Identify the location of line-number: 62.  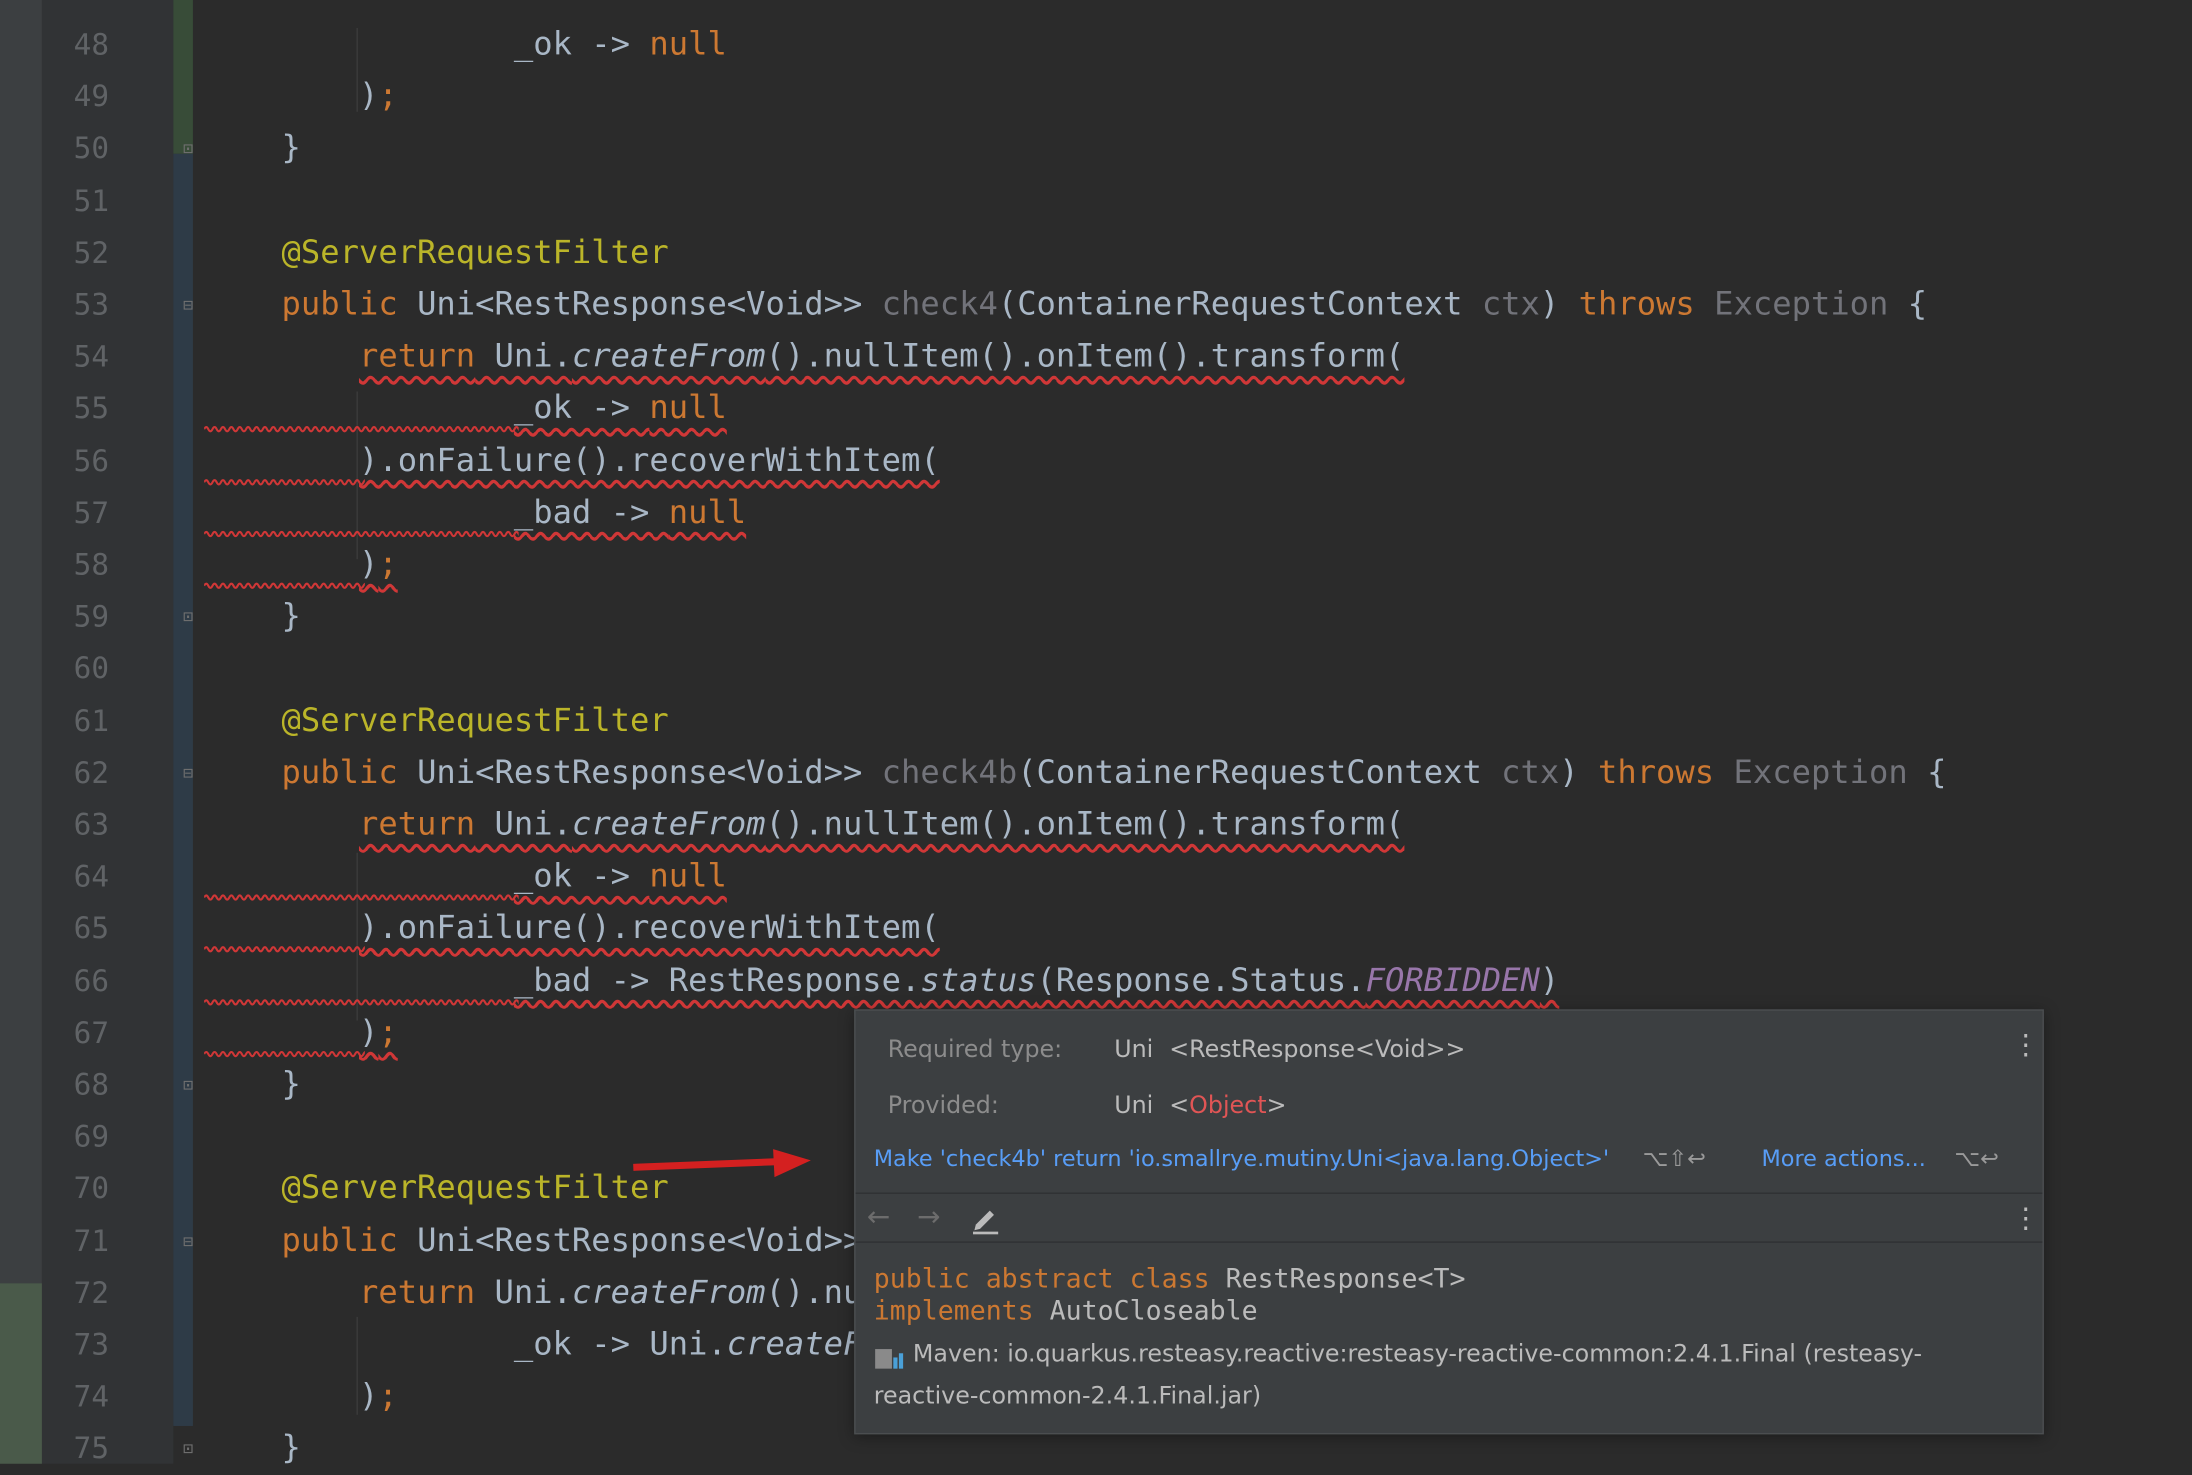
(91, 773).